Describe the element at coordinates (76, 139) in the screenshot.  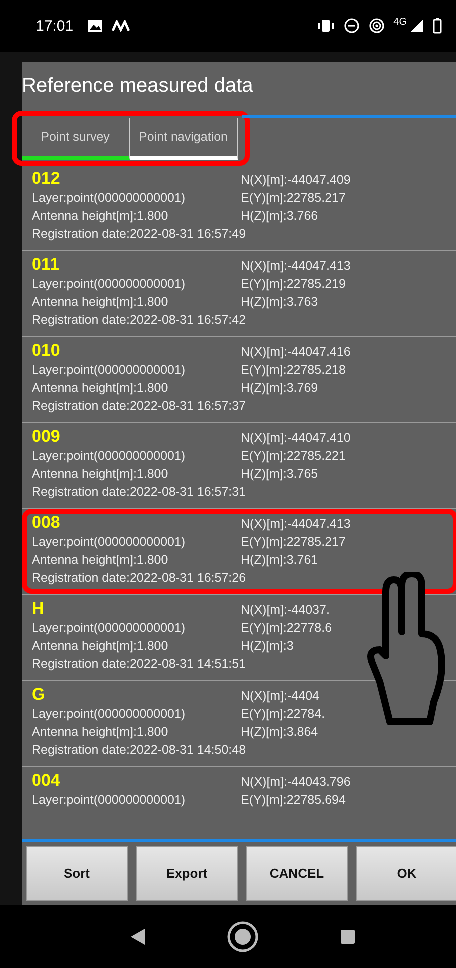
I see `tab: Point survey` at that location.